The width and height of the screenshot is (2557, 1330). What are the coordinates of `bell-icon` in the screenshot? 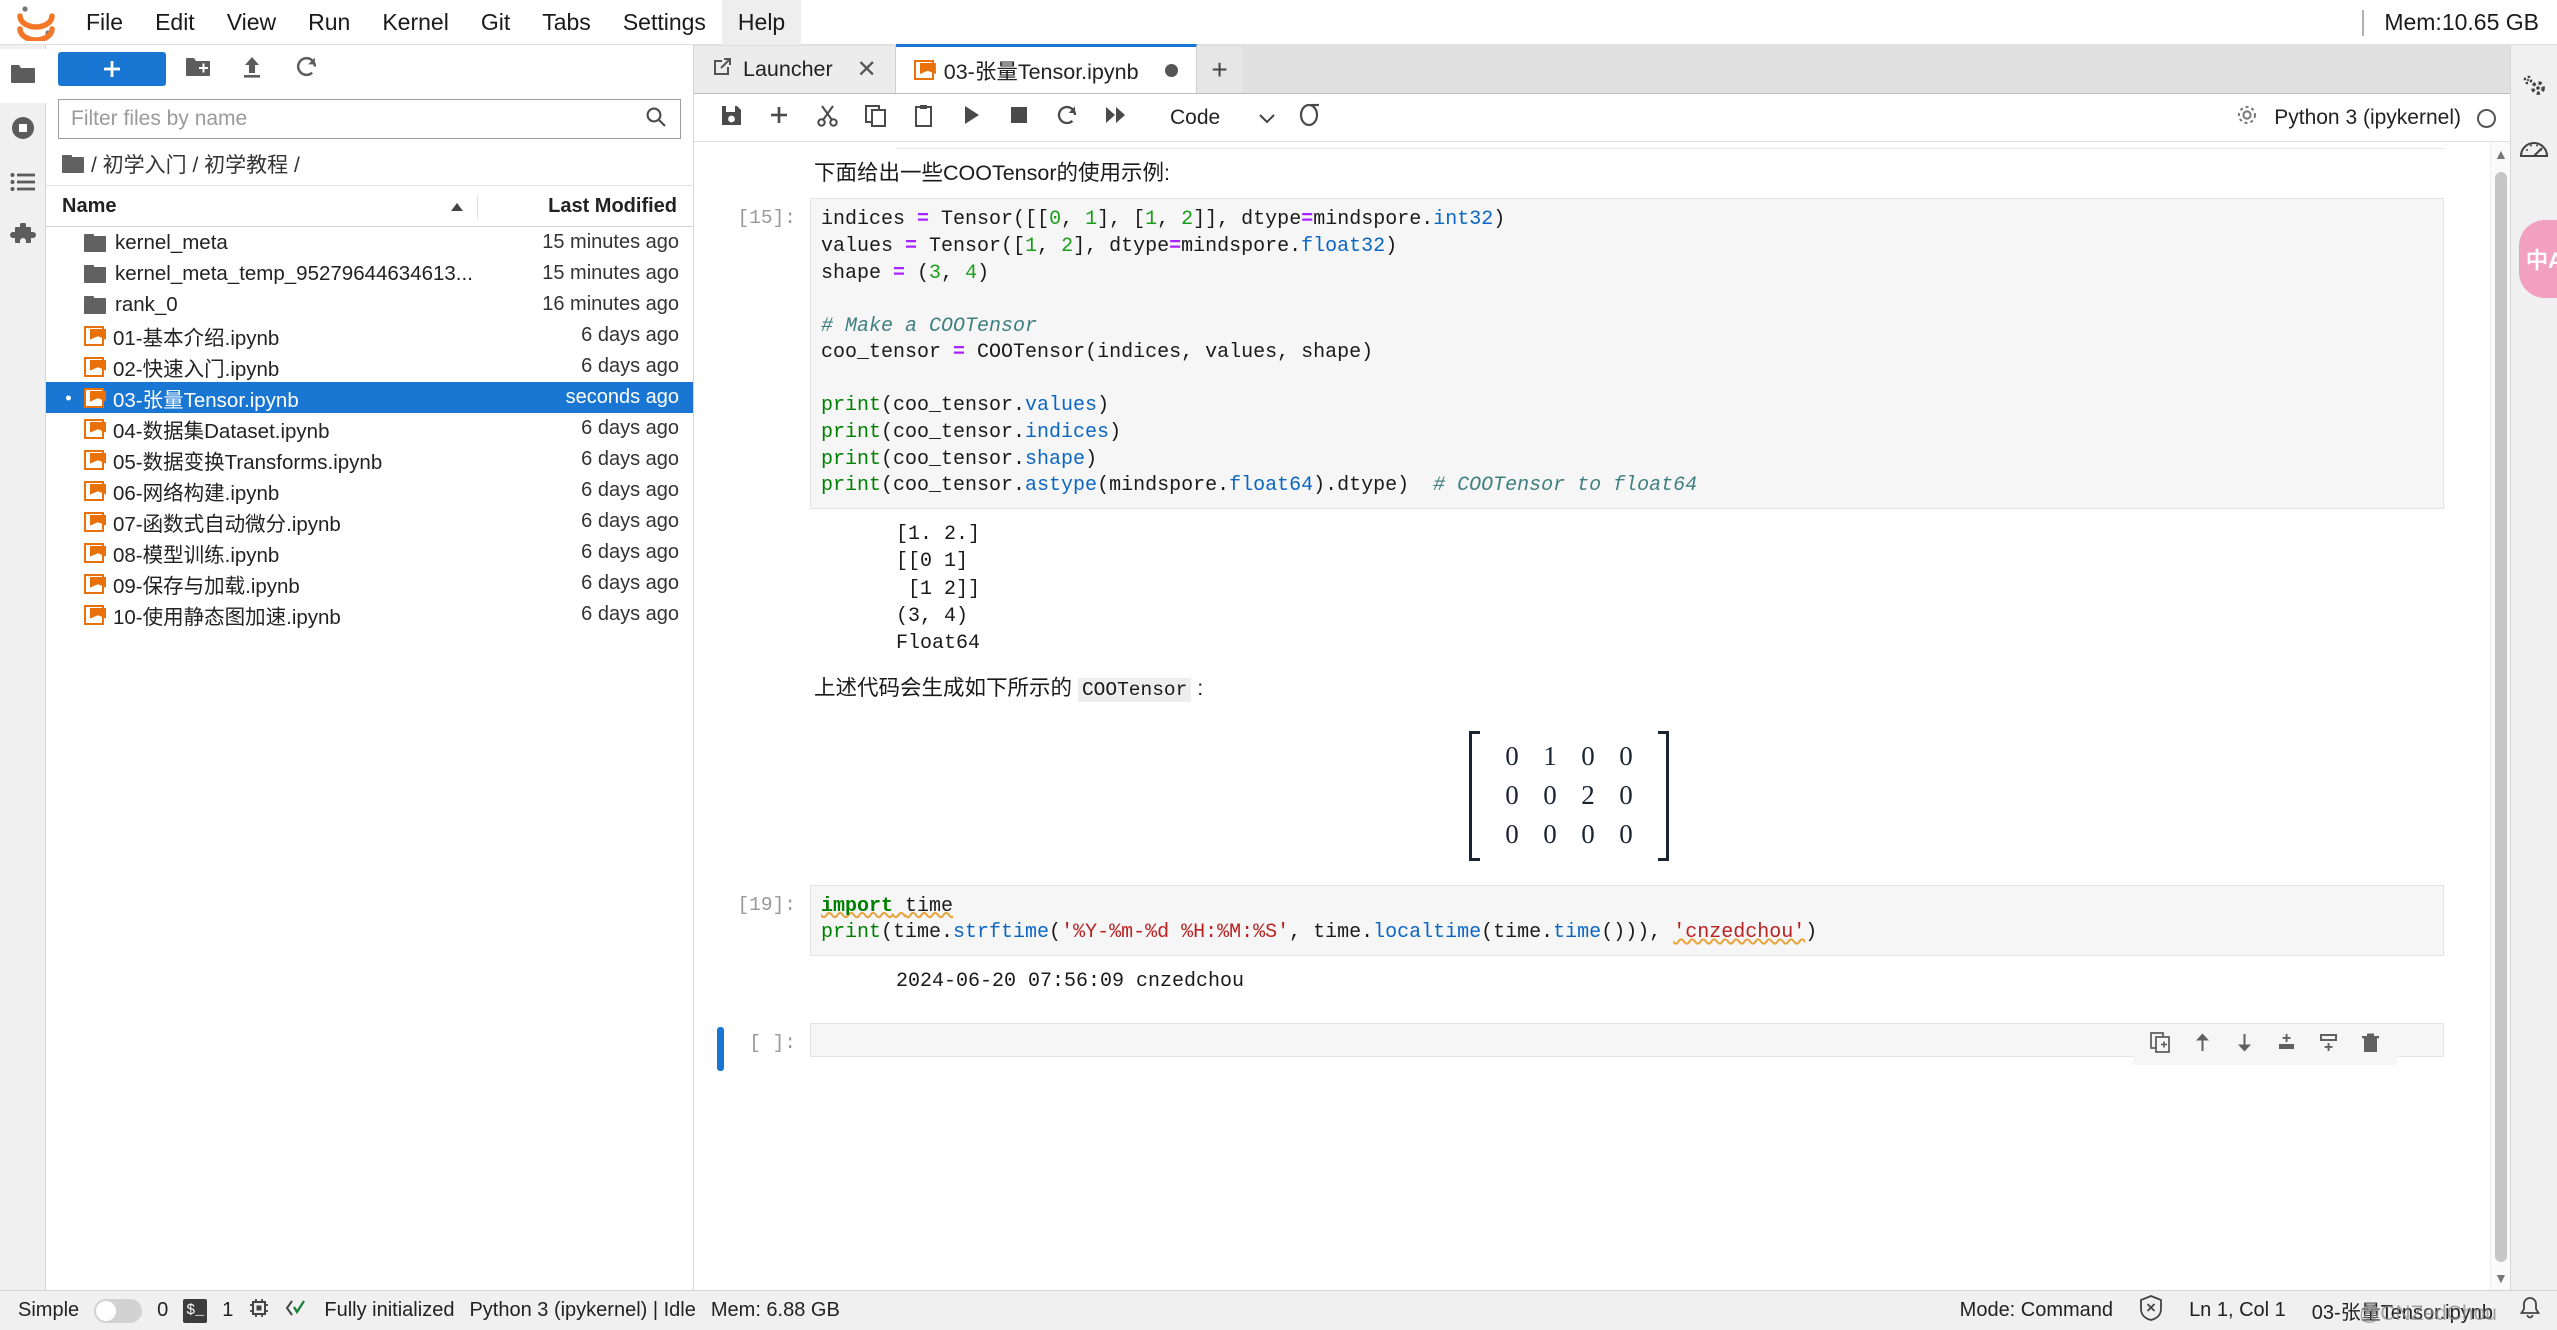 It's located at (2530, 1311).